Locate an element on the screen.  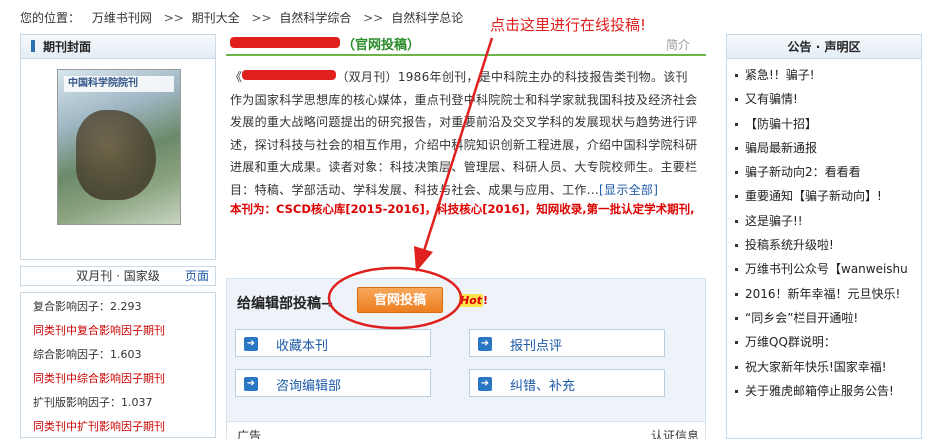
ad-bar: 广告 认证信息 is located at coordinates (466, 430).